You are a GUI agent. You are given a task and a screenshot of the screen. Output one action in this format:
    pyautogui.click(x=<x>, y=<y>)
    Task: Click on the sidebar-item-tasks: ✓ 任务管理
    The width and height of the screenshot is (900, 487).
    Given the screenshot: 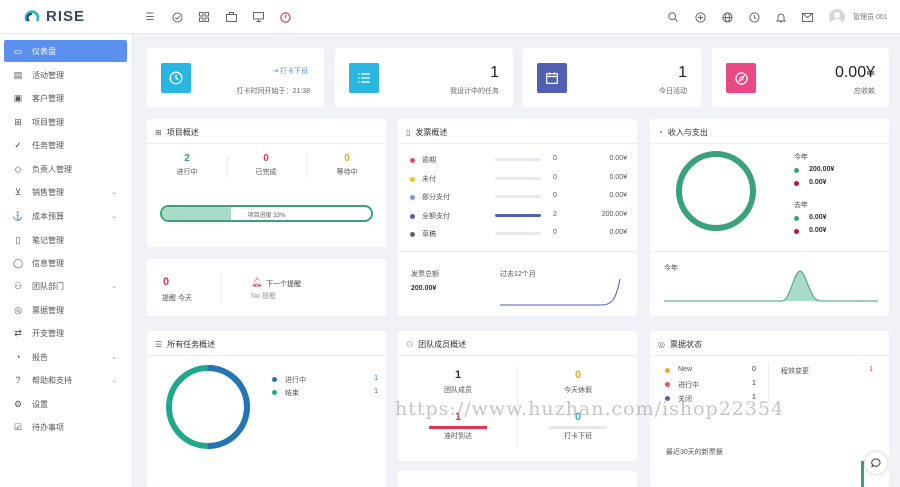 What is the action you would take?
    pyautogui.click(x=65, y=145)
    